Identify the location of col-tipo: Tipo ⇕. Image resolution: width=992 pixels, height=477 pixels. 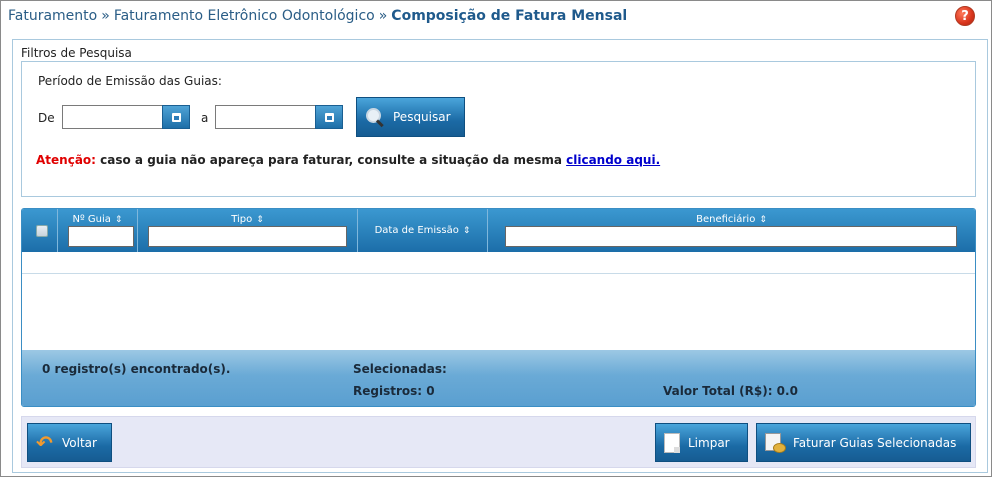
(248, 230).